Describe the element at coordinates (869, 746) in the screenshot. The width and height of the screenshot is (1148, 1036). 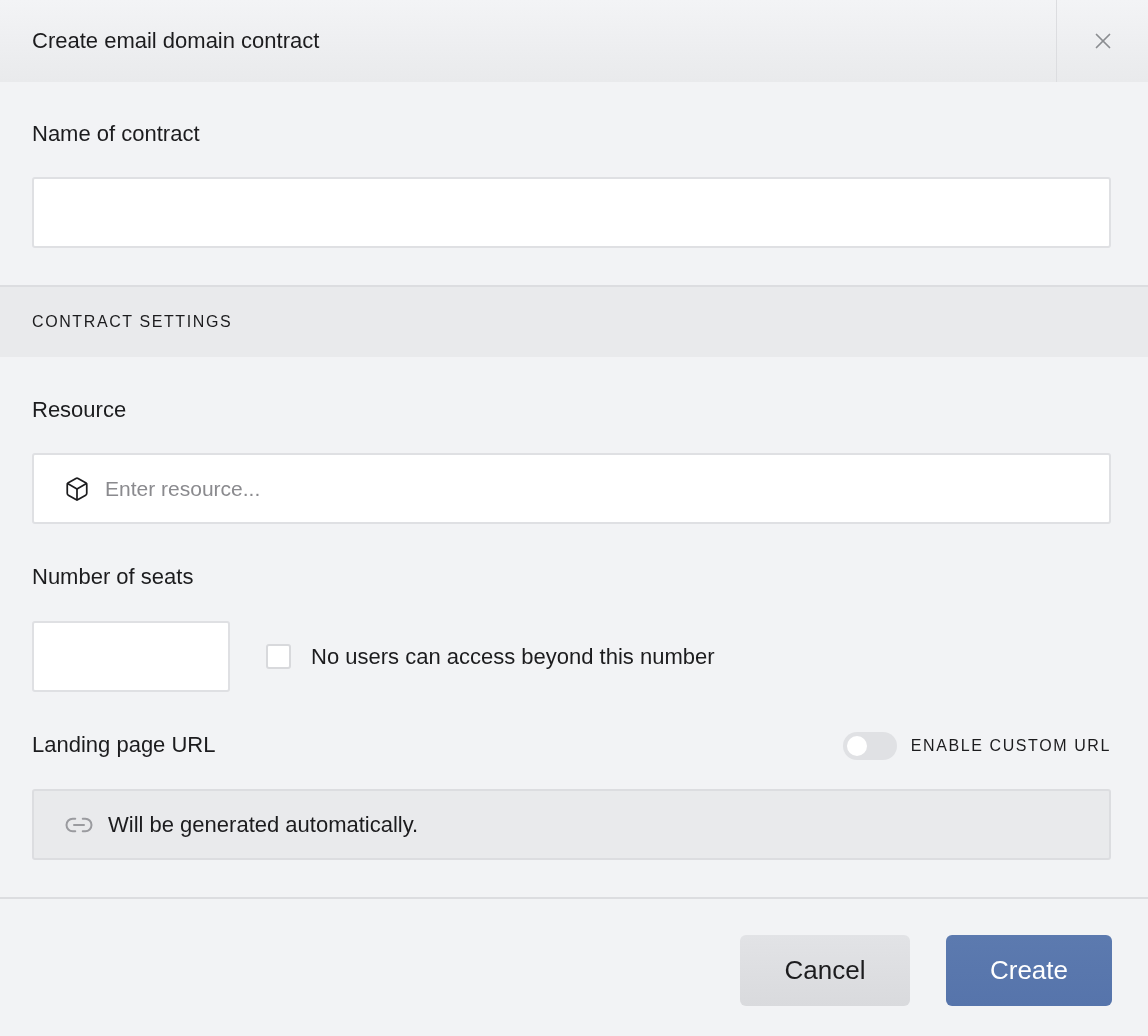
I see `toggle-switch` at that location.